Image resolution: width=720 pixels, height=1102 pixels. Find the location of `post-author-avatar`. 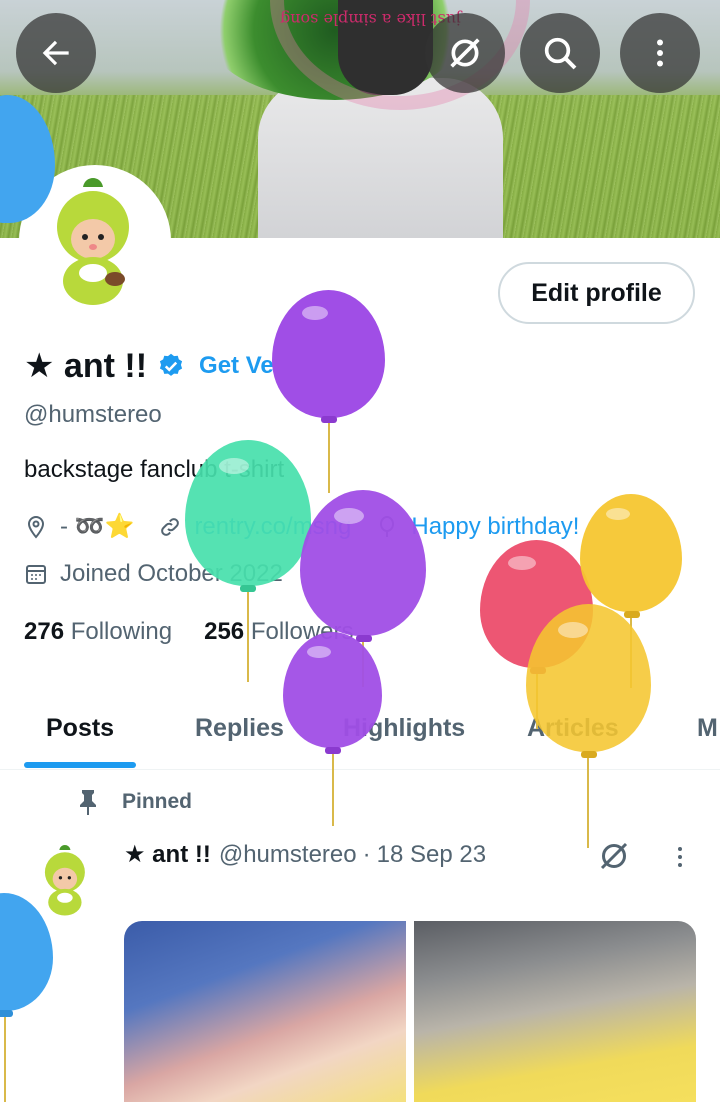

post-author-avatar is located at coordinates (66, 880).